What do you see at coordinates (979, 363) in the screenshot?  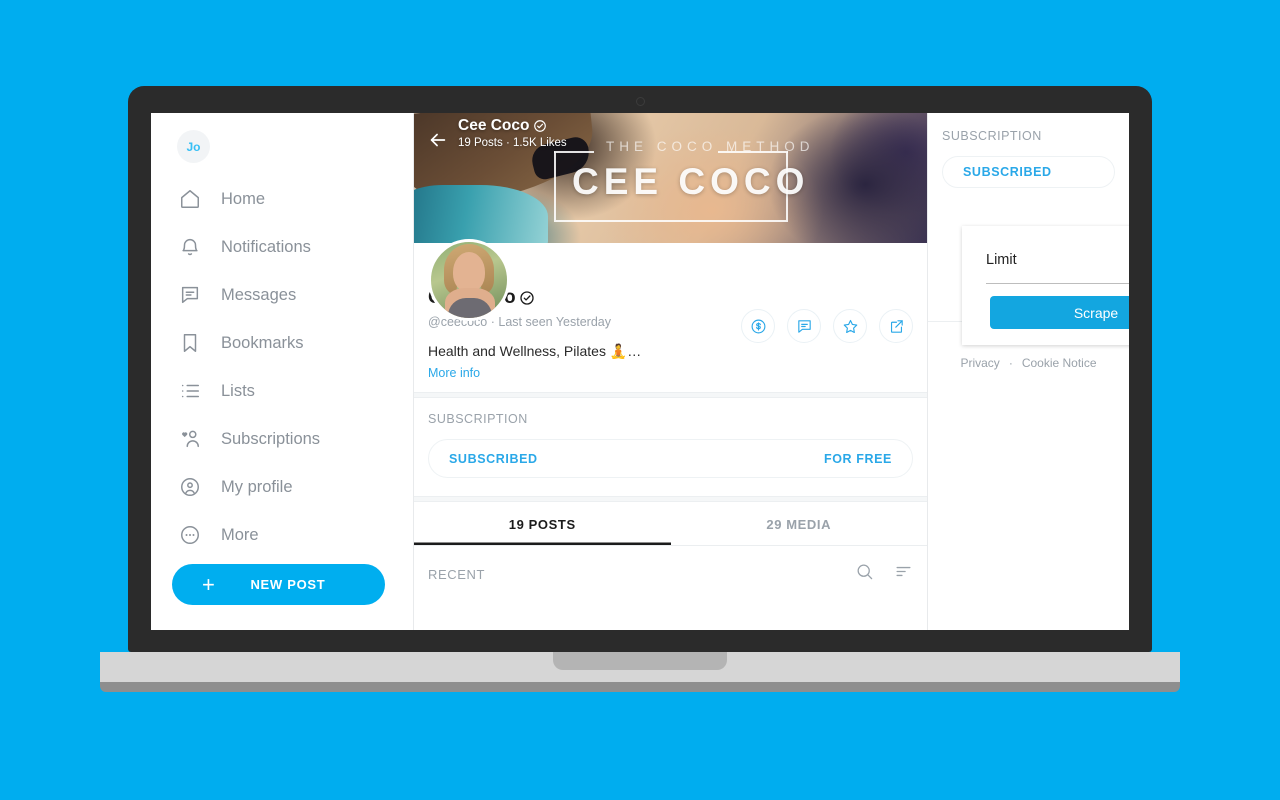 I see `privacy-link: Privacy` at bounding box center [979, 363].